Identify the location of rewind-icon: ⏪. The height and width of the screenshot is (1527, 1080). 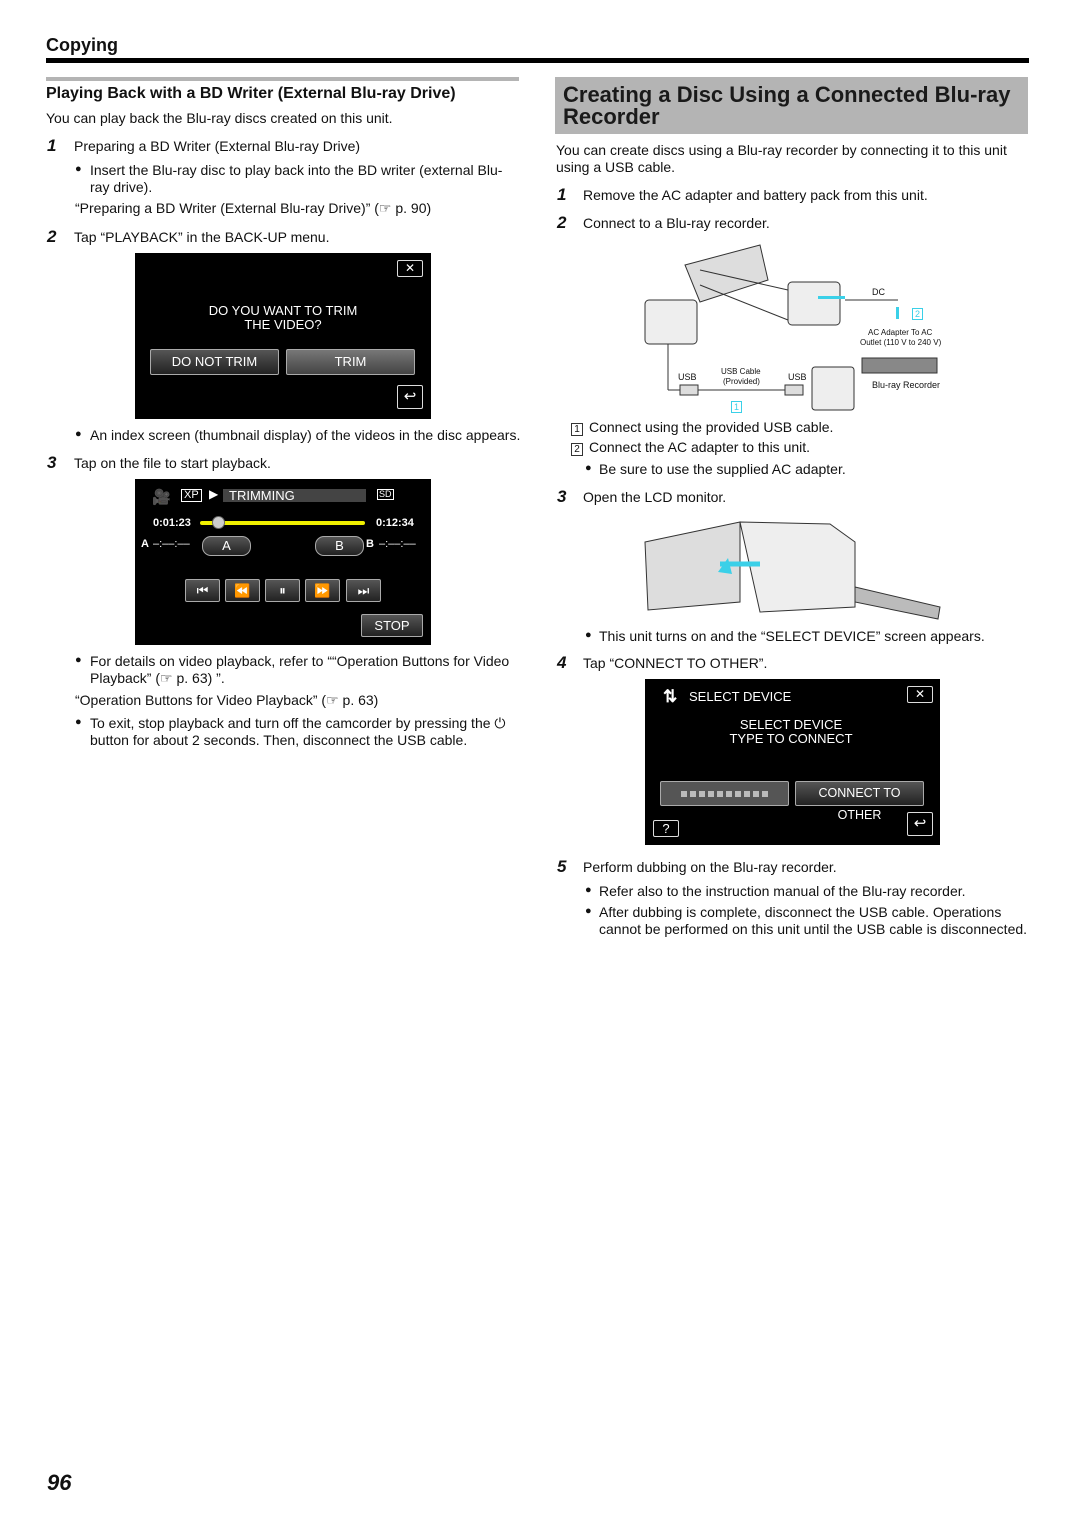
(242, 590).